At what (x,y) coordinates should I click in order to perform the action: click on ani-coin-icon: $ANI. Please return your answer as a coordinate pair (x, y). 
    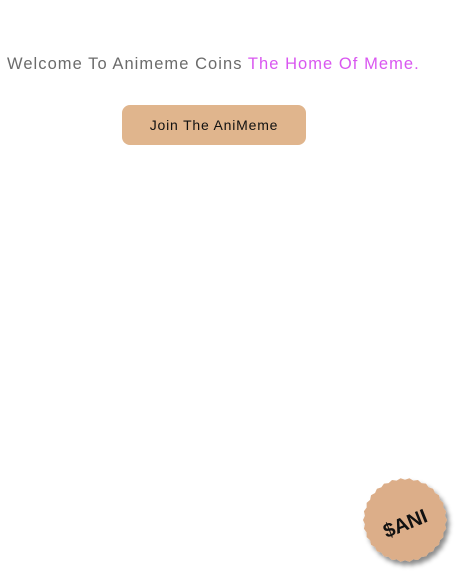
    Looking at the image, I should click on (405, 520).